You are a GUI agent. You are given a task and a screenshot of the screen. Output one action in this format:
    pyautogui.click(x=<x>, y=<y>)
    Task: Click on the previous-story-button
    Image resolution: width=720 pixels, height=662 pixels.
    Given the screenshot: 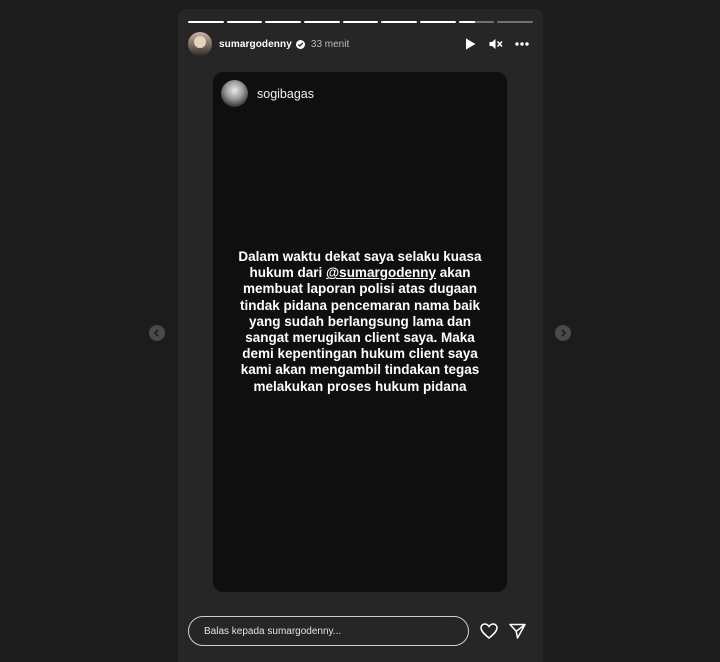 What is the action you would take?
    pyautogui.click(x=157, y=333)
    